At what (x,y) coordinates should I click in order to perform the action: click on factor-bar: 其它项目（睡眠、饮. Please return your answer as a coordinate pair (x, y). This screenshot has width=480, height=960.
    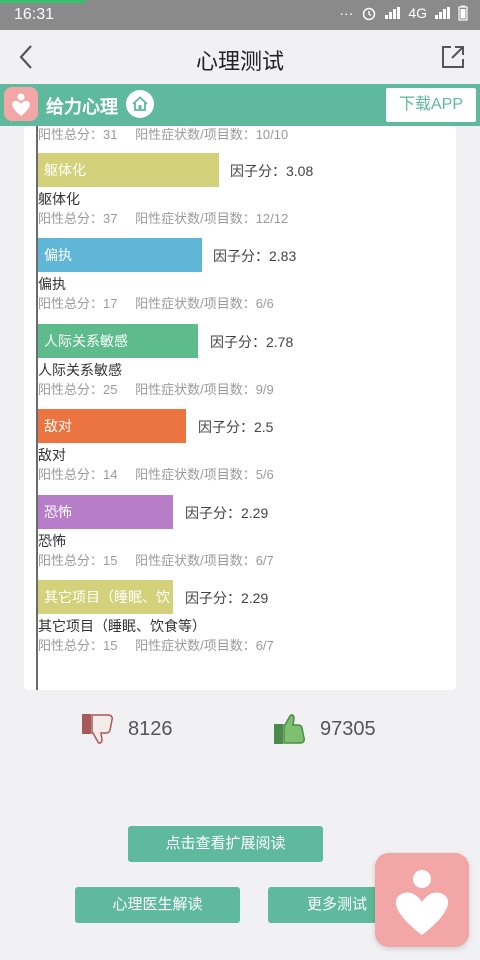
    Looking at the image, I should click on (105, 597).